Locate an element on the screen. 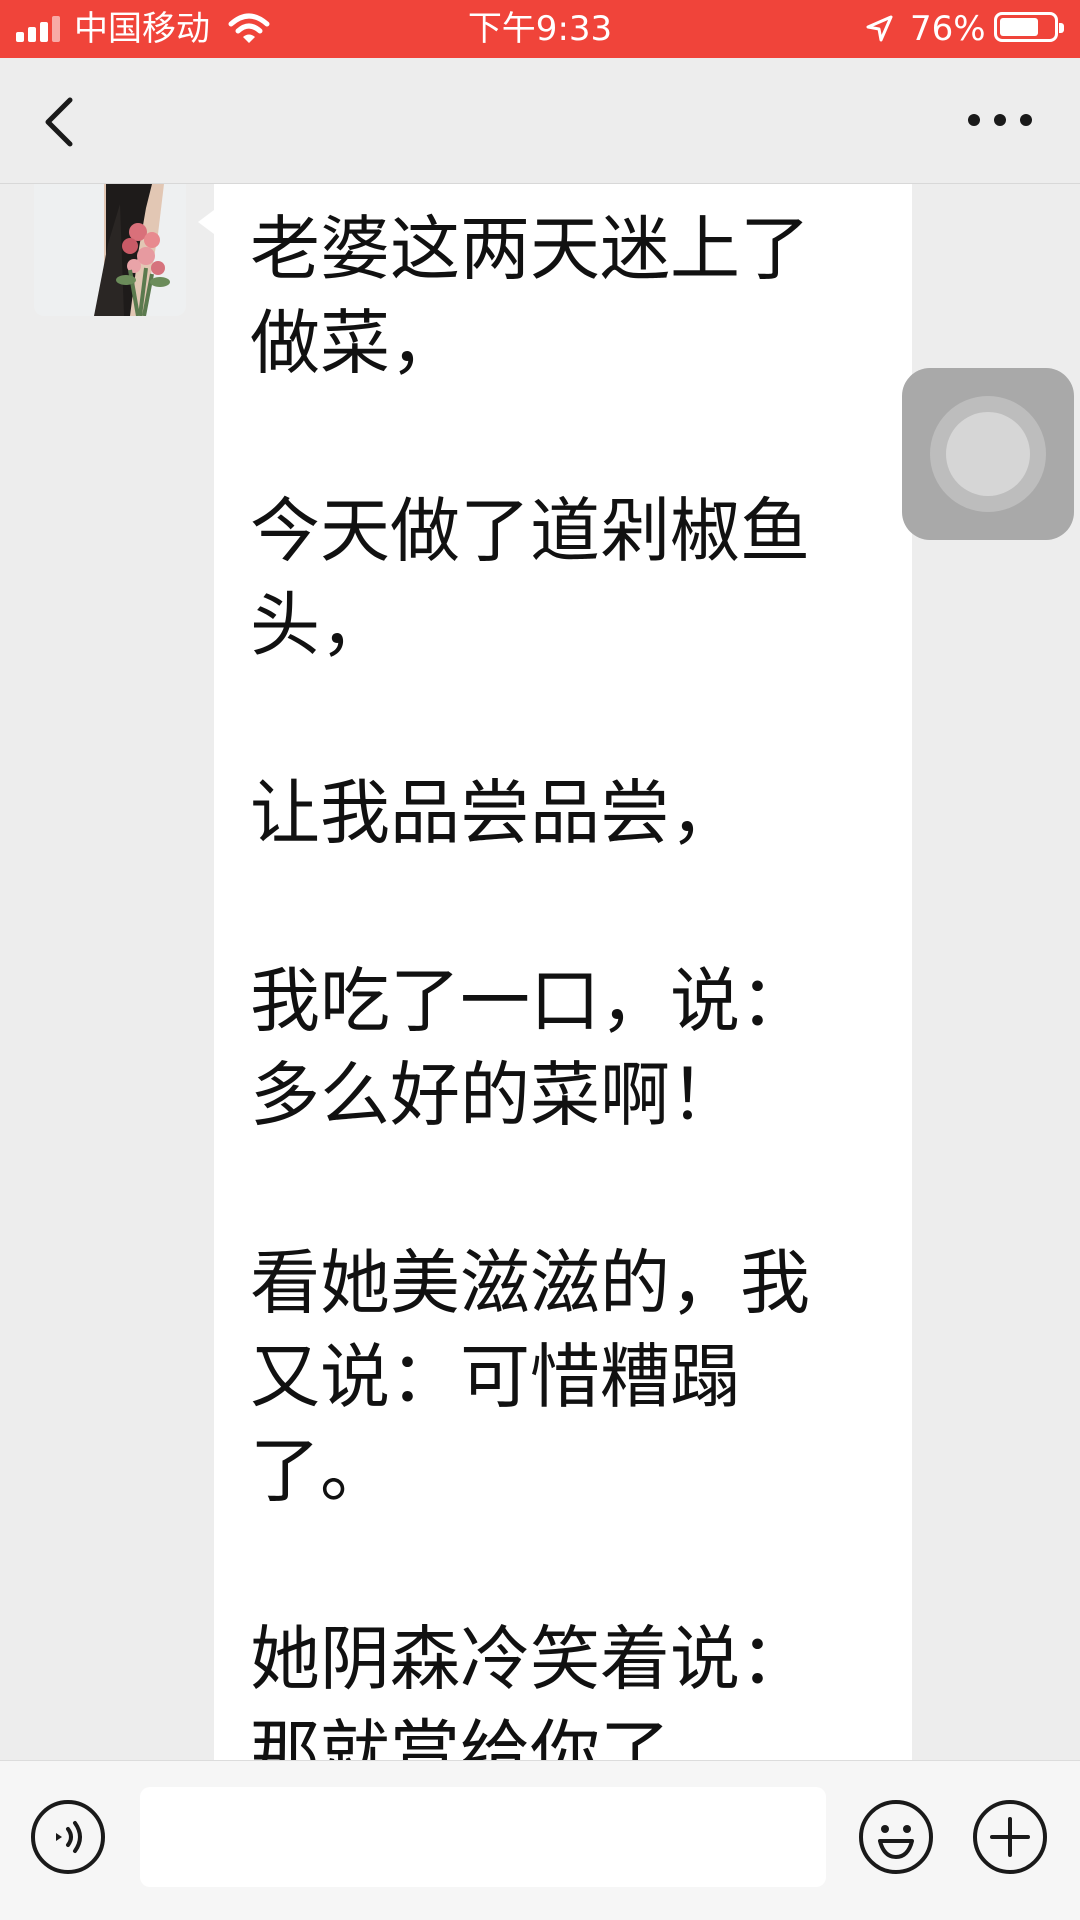 The width and height of the screenshot is (1080, 1920). avatar is located at coordinates (110, 250).